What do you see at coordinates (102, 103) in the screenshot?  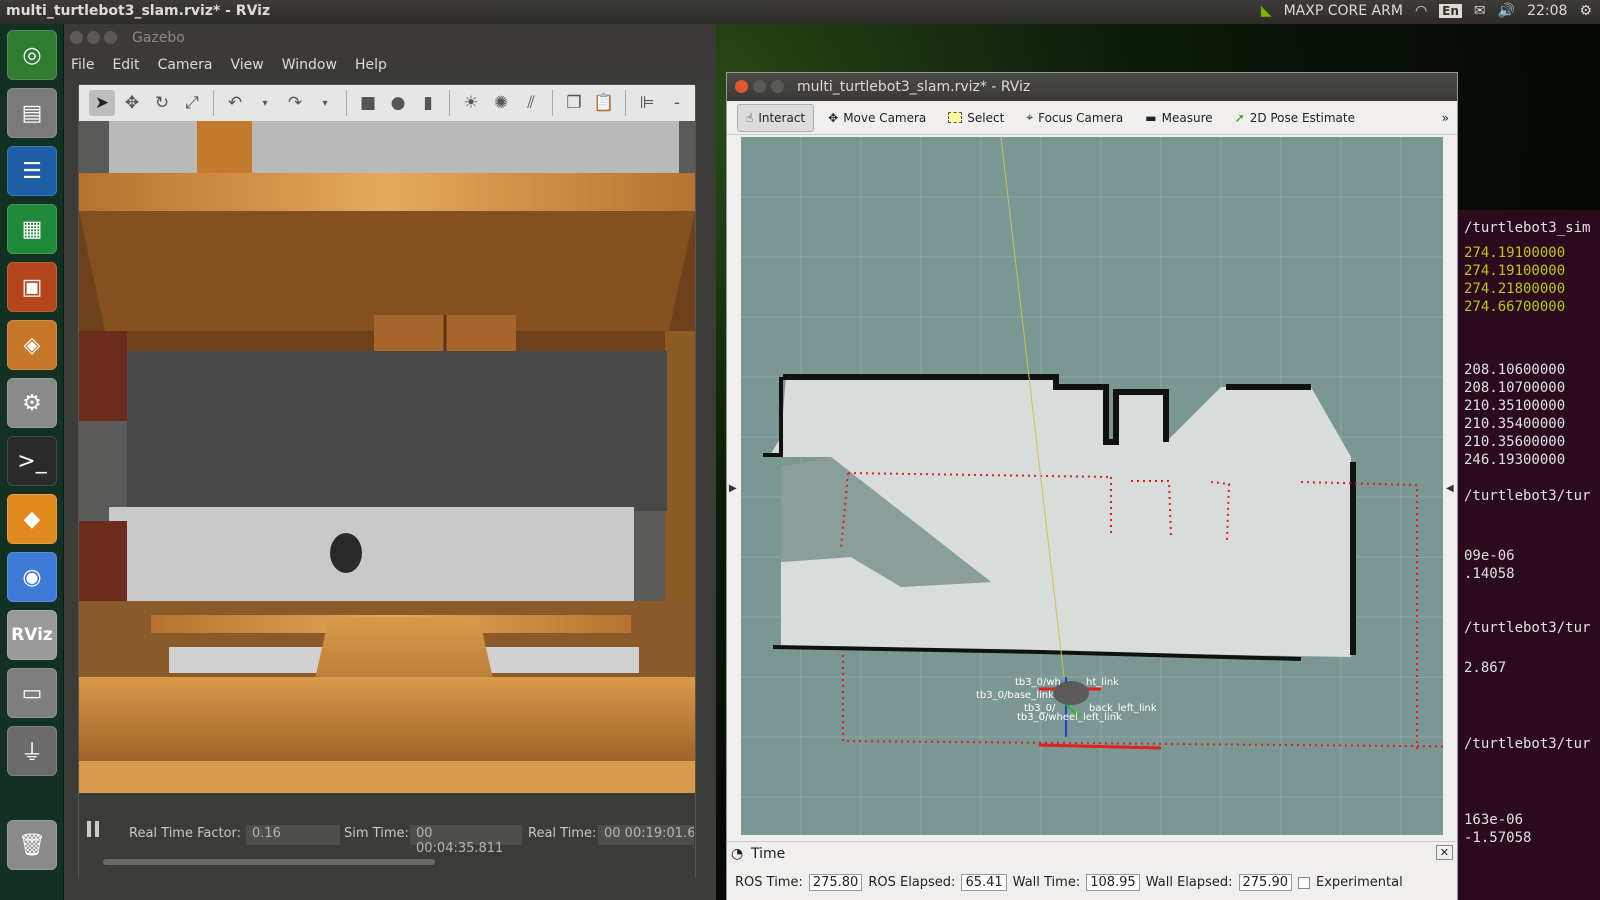 I see `select-arrow-icon: ➤` at bounding box center [102, 103].